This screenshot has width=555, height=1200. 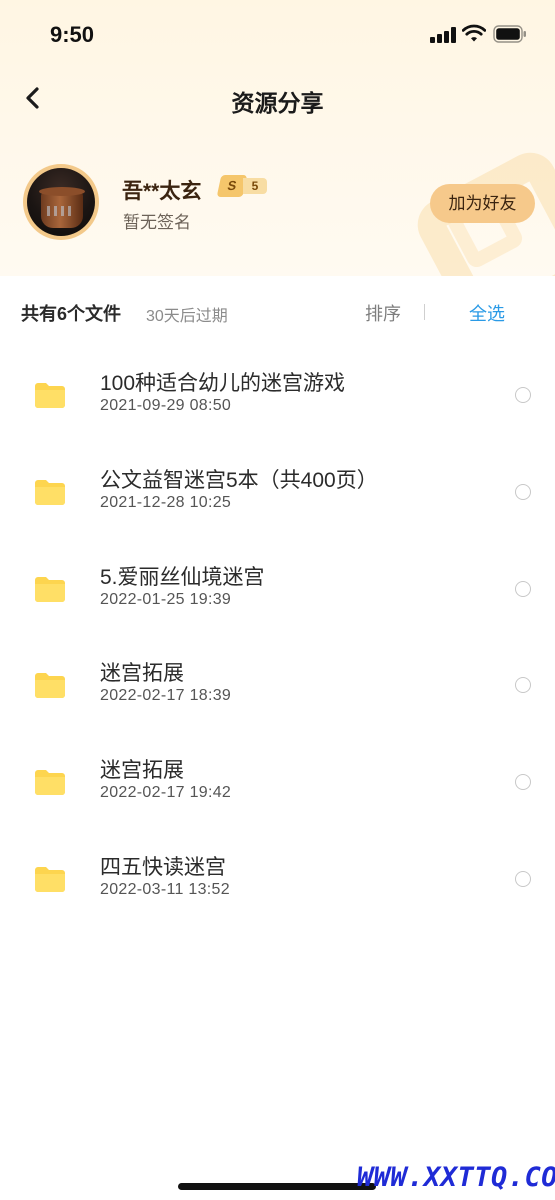 What do you see at coordinates (277, 684) in the screenshot?
I see `file-row: 迷宫拓展 2022-02-17 18:39` at bounding box center [277, 684].